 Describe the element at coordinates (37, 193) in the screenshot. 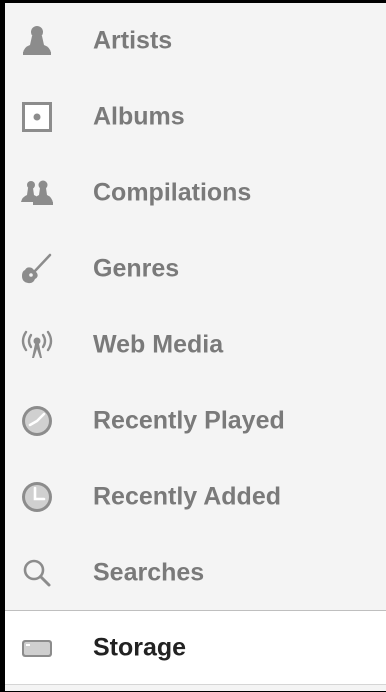

I see `compilations-icon` at that location.